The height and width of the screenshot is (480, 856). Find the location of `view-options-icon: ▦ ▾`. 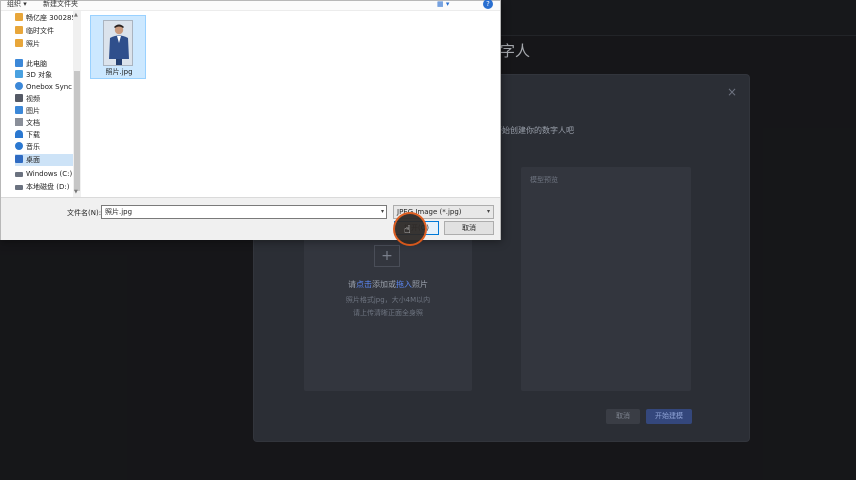

view-options-icon: ▦ ▾ is located at coordinates (443, 4).